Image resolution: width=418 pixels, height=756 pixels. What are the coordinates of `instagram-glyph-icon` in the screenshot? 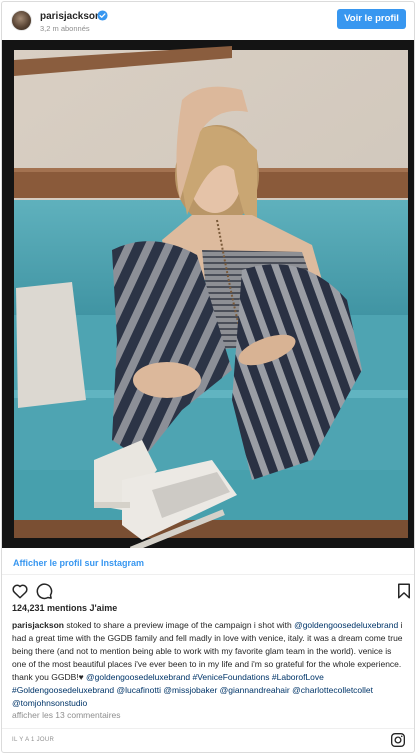 It's located at (398, 740).